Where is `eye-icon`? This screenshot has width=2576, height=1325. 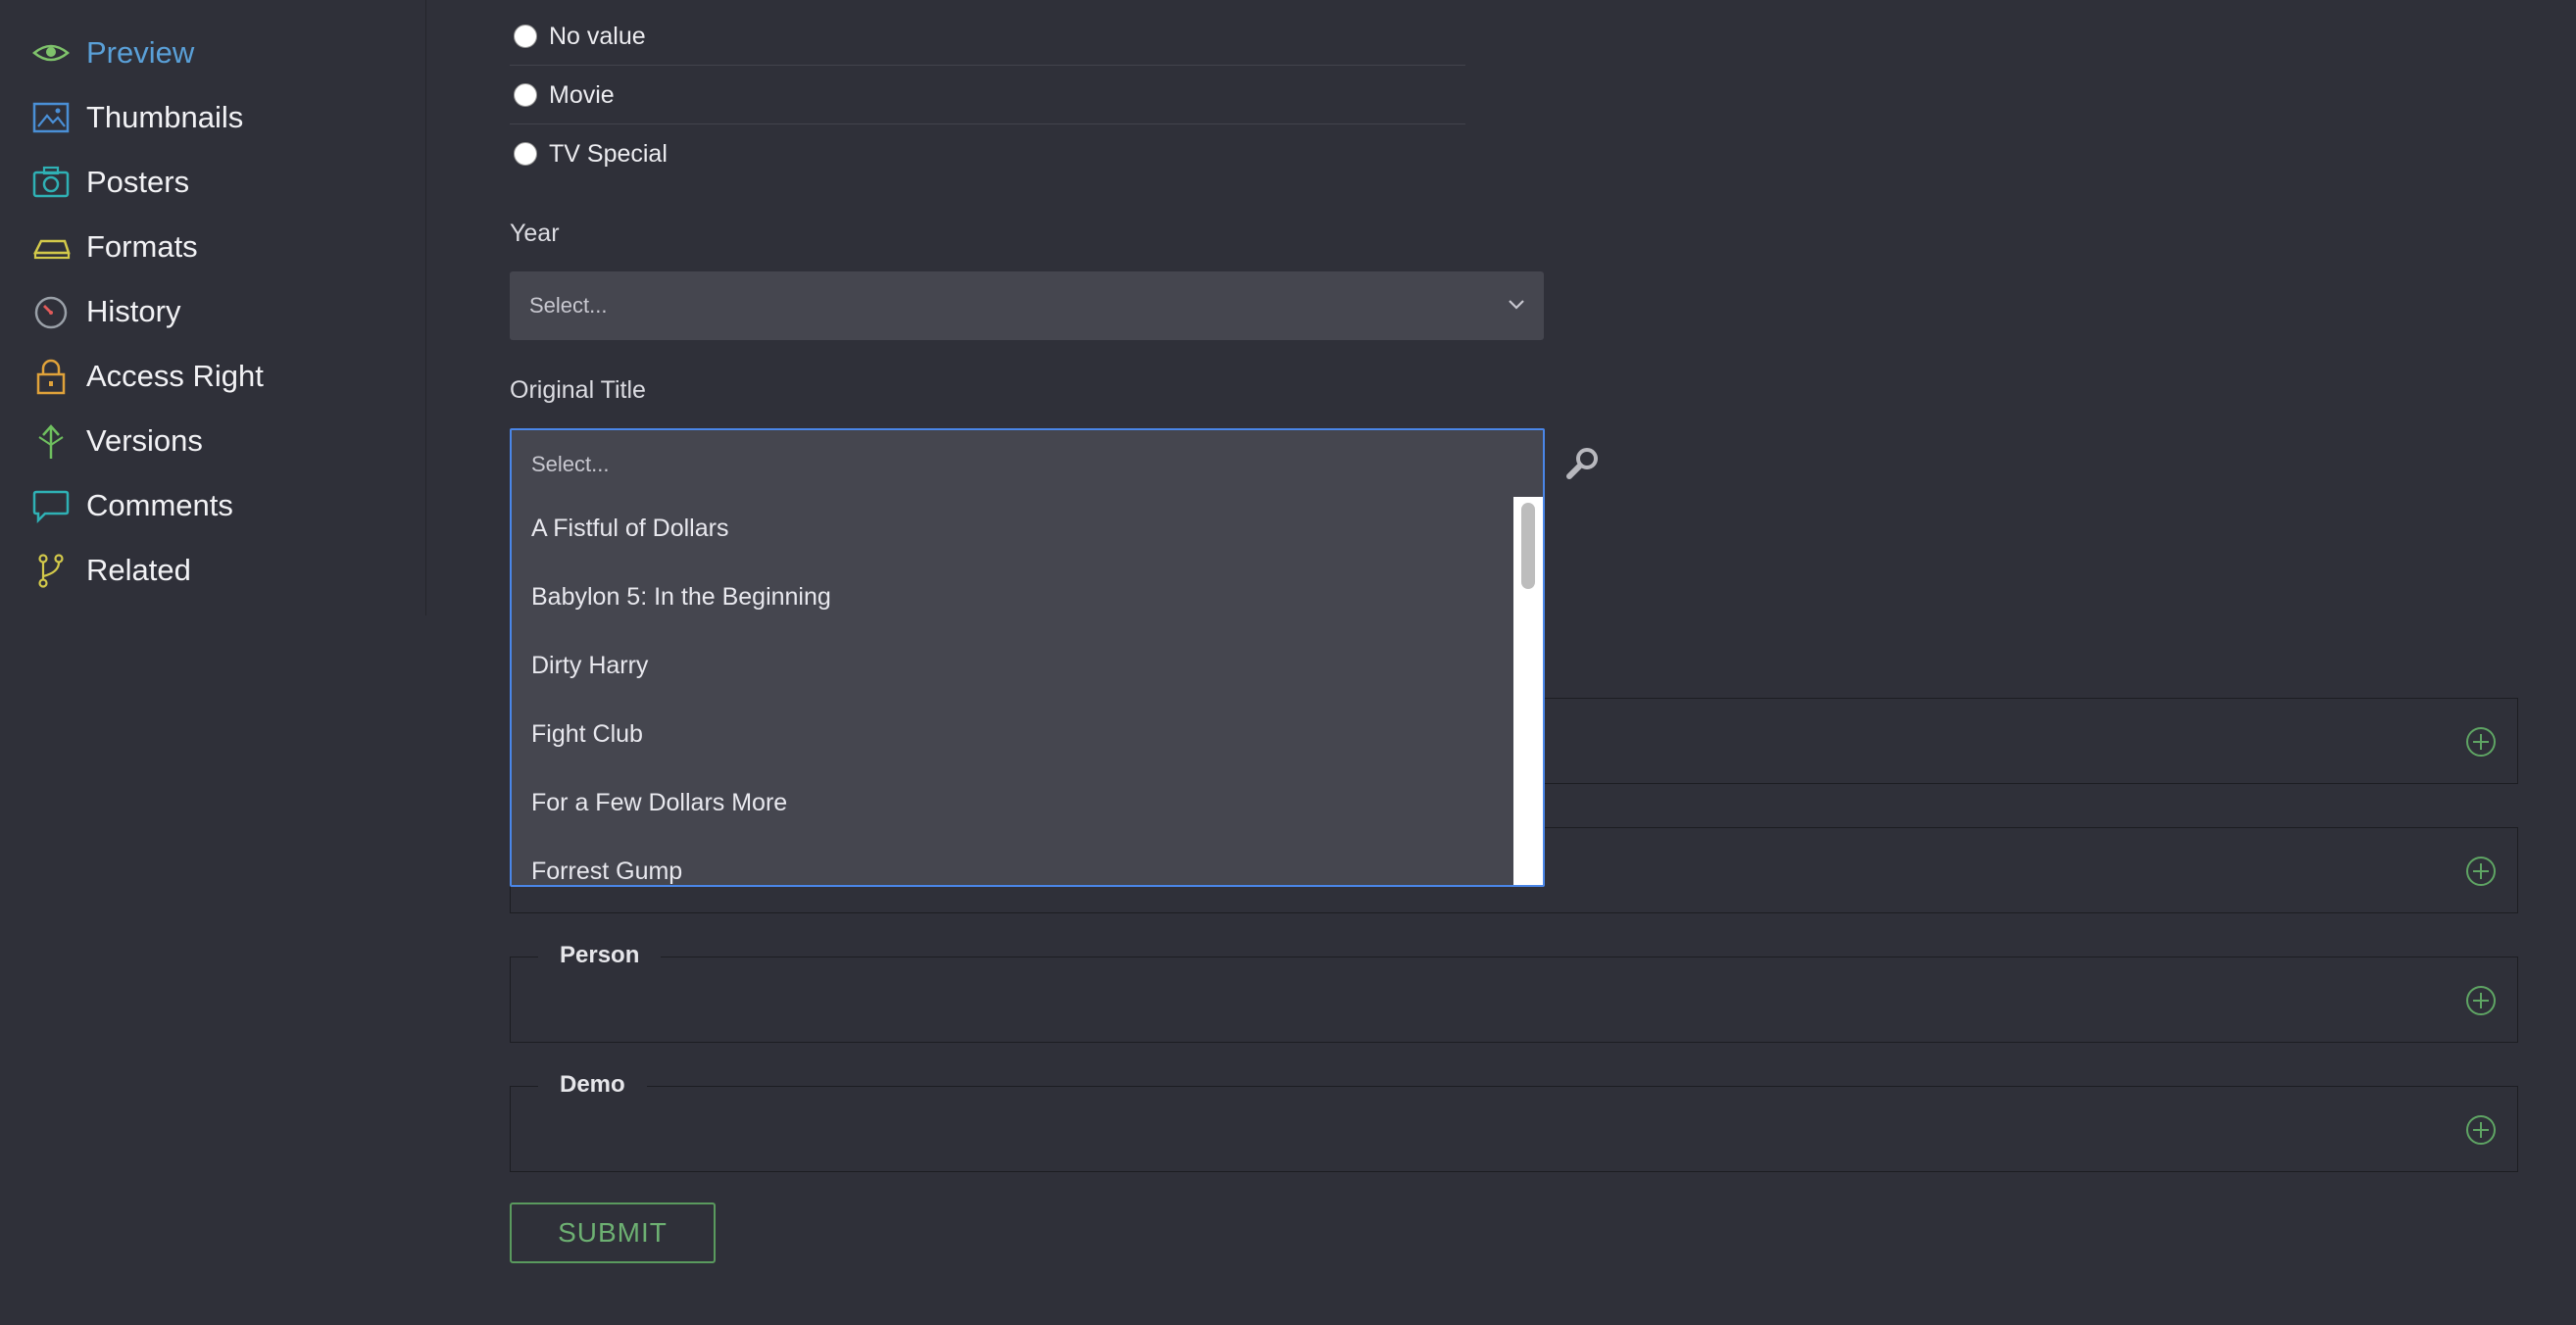
eye-icon is located at coordinates (52, 52).